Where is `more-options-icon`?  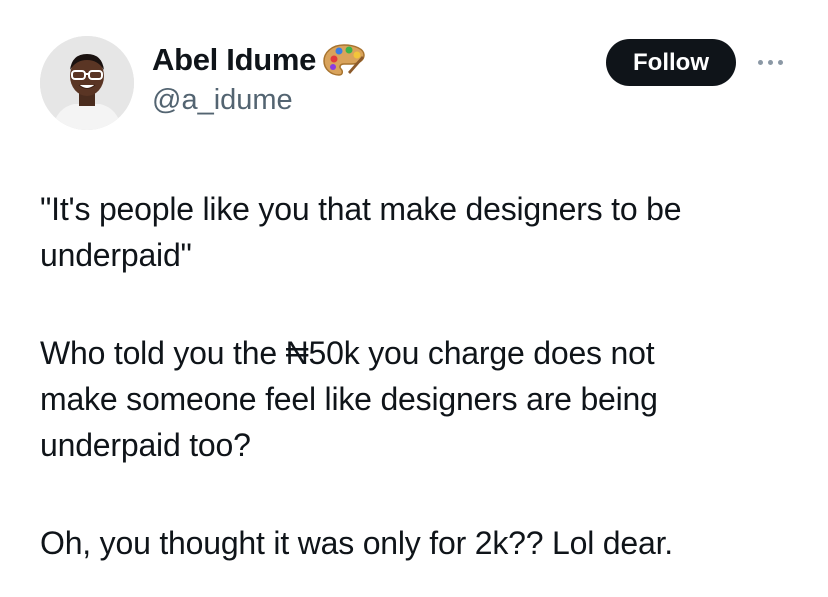
more-options-icon is located at coordinates (770, 62).